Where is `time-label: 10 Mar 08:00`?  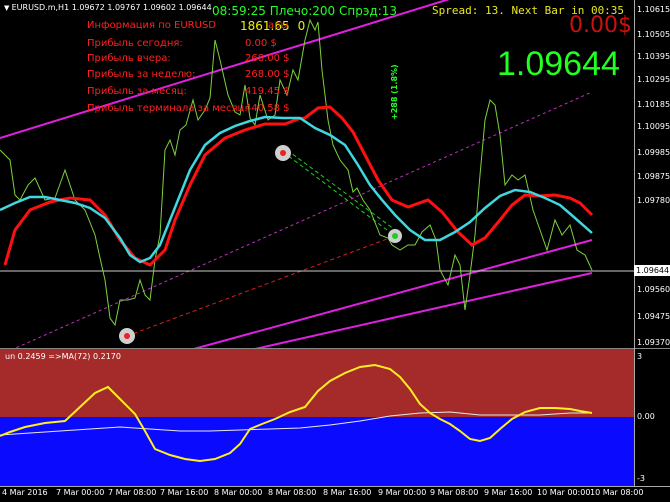
time-label: 10 Mar 08:00 is located at coordinates (617, 492).